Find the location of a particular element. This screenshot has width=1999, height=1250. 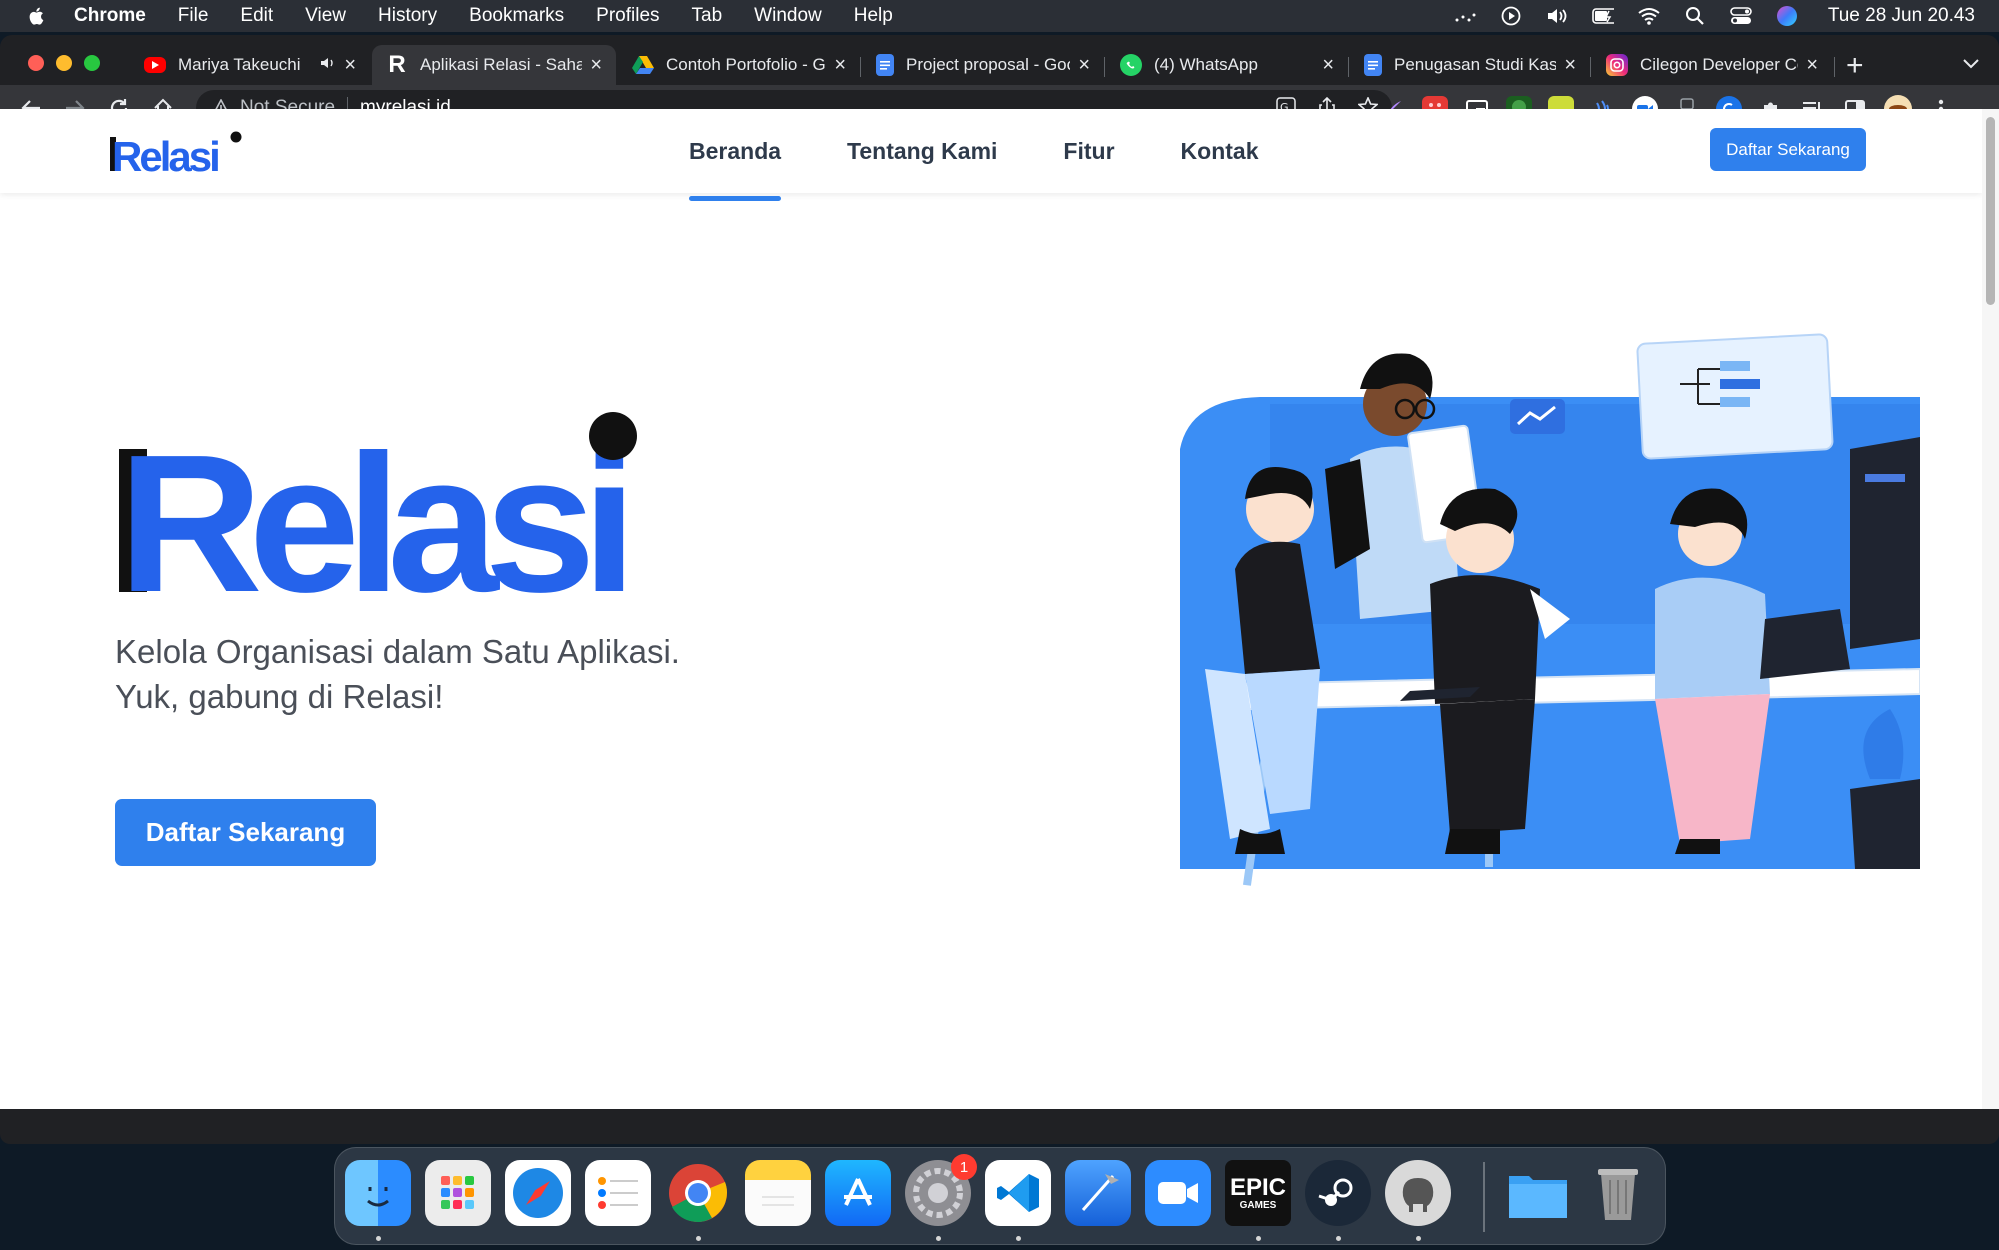

tab-title: (4) WhatsApp is located at coordinates (1206, 64).